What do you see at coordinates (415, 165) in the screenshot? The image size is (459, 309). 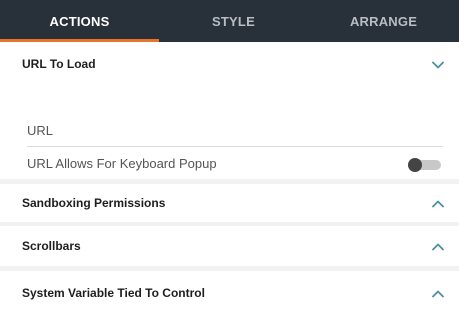 I see `toggle-knob` at bounding box center [415, 165].